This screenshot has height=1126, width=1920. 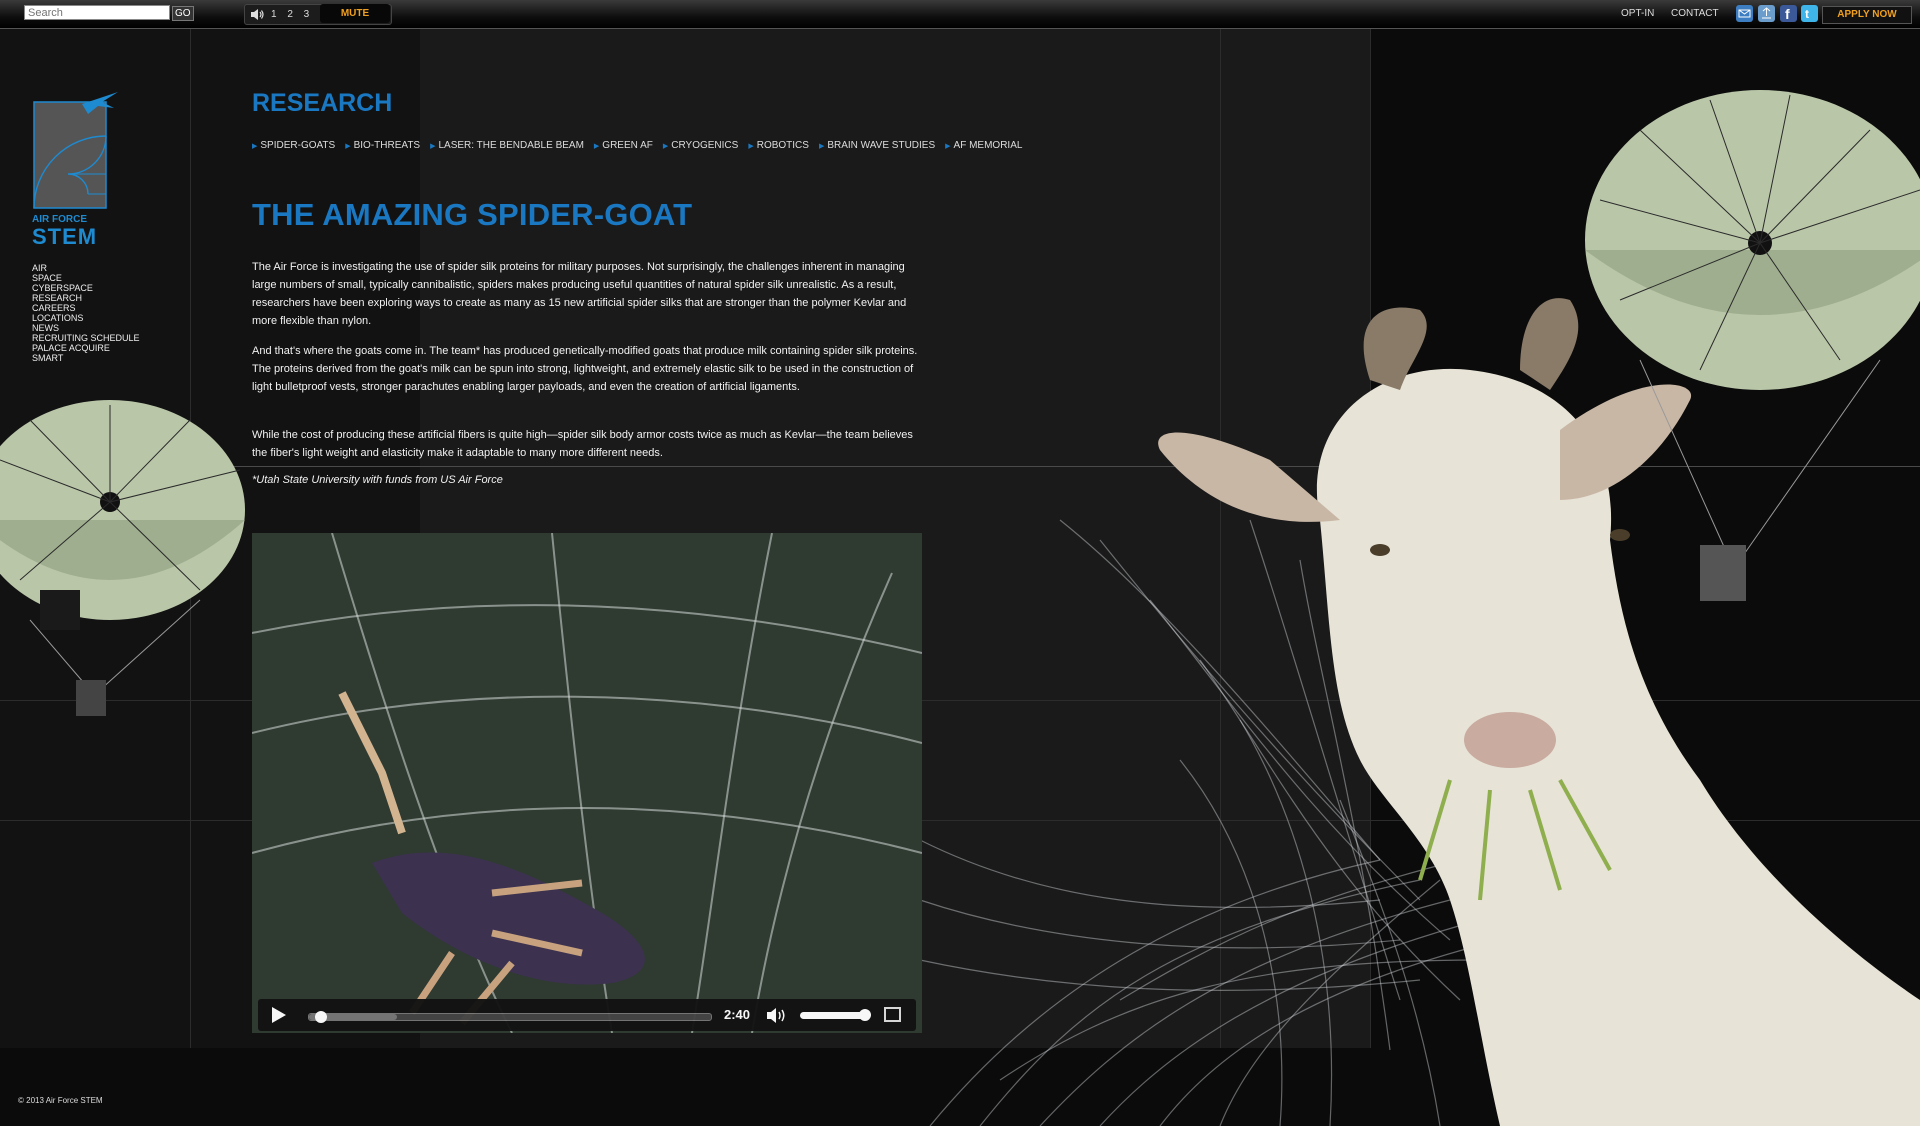 What do you see at coordinates (865, 1015) in the screenshot?
I see `volume-knob` at bounding box center [865, 1015].